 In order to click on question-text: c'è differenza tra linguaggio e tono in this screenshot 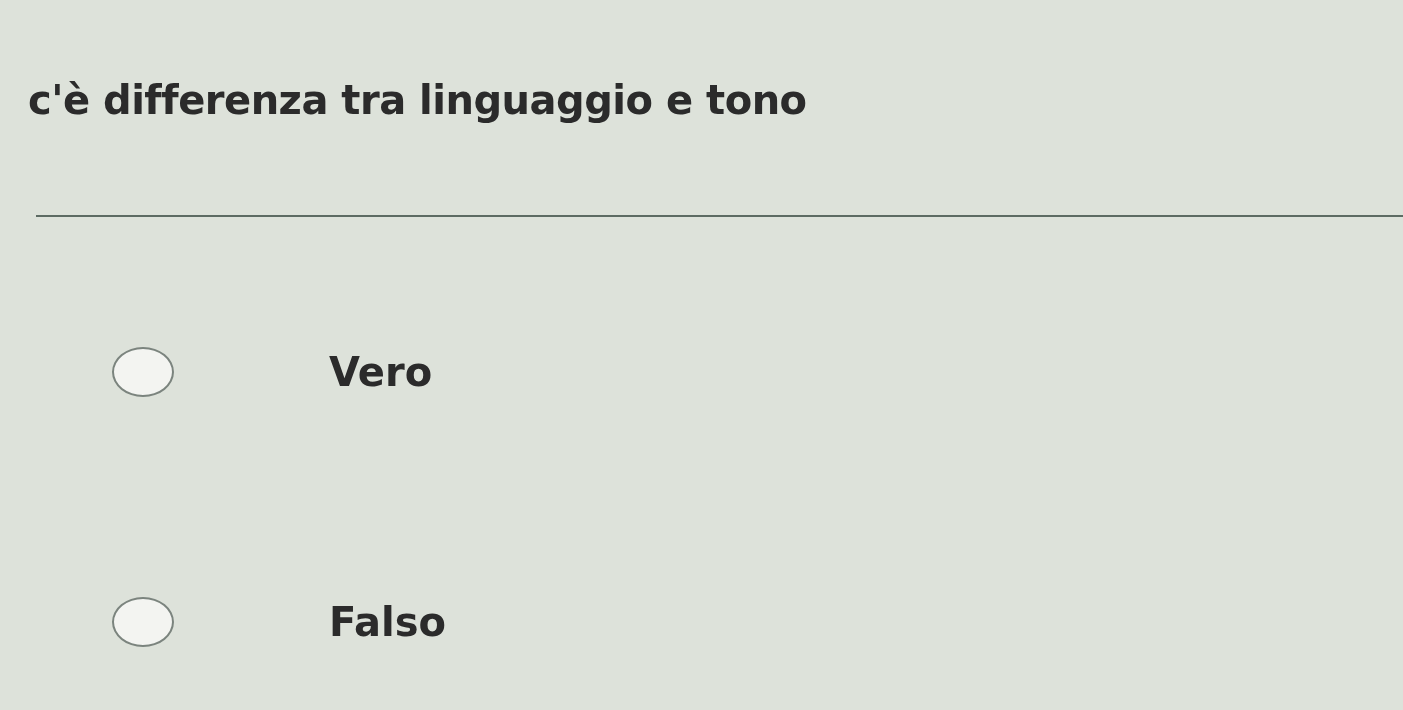, I will do `click(417, 100)`.